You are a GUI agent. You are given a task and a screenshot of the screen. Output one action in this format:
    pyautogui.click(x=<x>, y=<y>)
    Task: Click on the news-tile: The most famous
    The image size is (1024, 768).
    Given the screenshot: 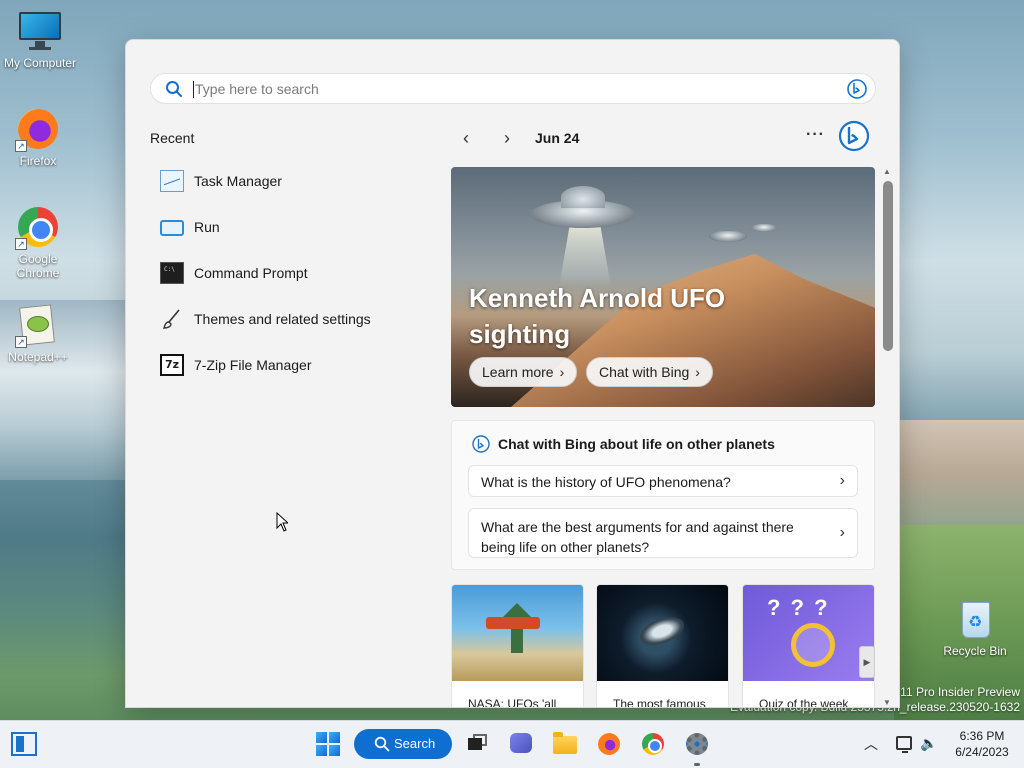 What is the action you would take?
    pyautogui.click(x=662, y=646)
    